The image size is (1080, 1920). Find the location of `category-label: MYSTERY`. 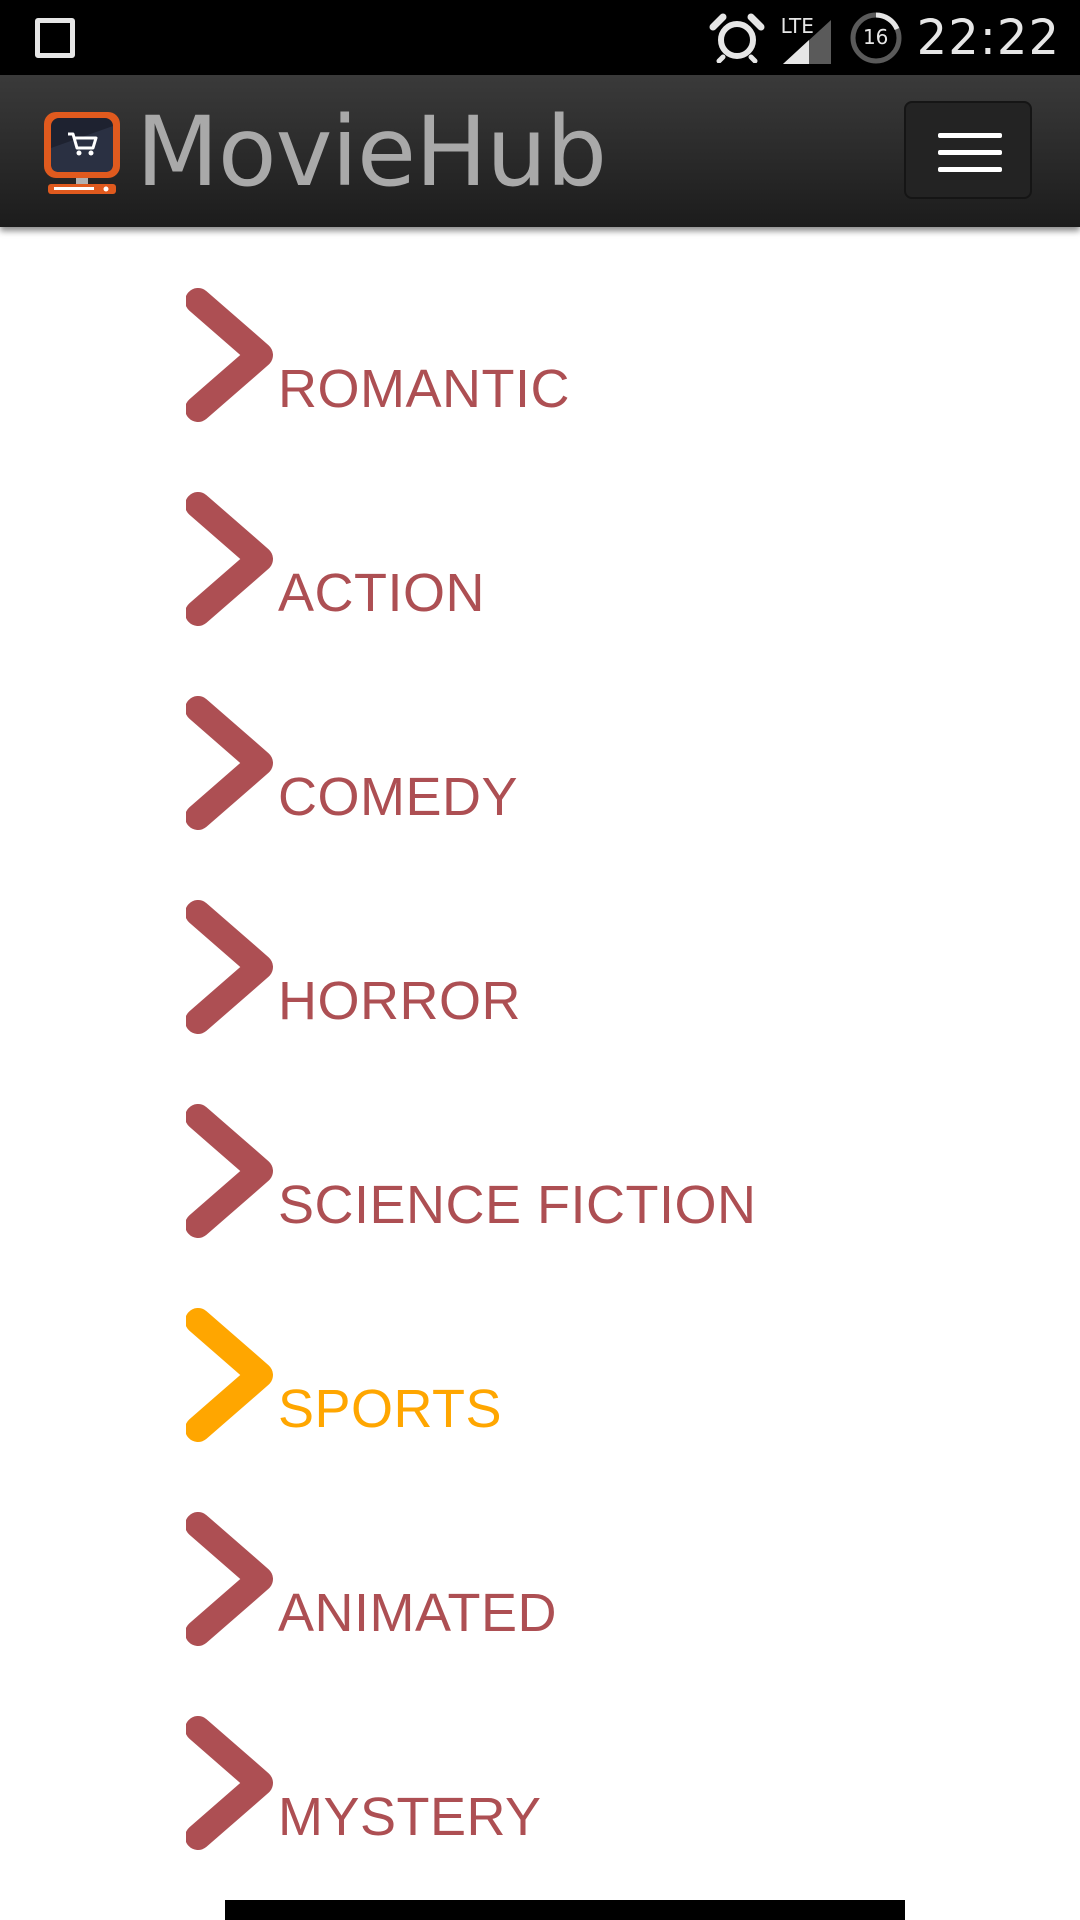

category-label: MYSTERY is located at coordinates (410, 1817).